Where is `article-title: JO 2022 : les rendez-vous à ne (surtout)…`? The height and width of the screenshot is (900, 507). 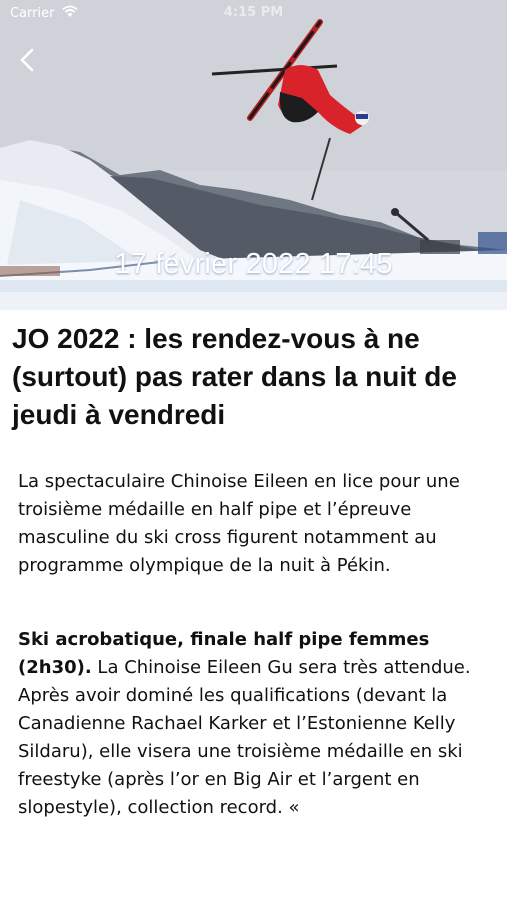
article-title: JO 2022 : les rendez-vous à ne (surtout)… is located at coordinates (234, 376).